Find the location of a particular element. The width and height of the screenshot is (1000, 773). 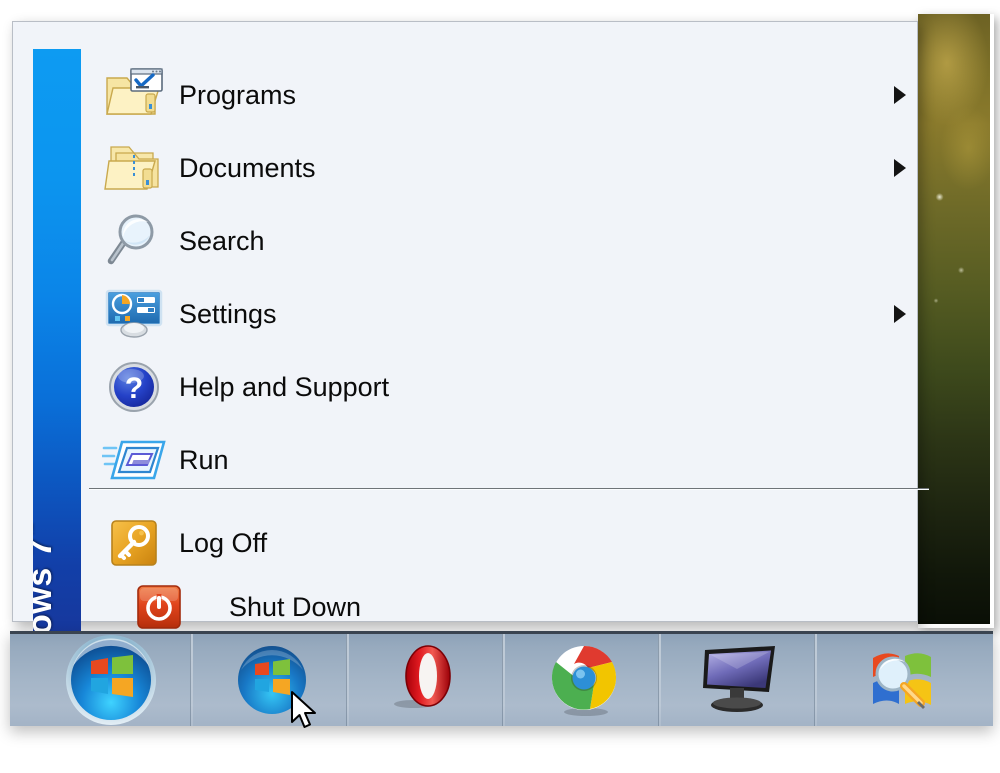

chrome-icon is located at coordinates (584, 680).